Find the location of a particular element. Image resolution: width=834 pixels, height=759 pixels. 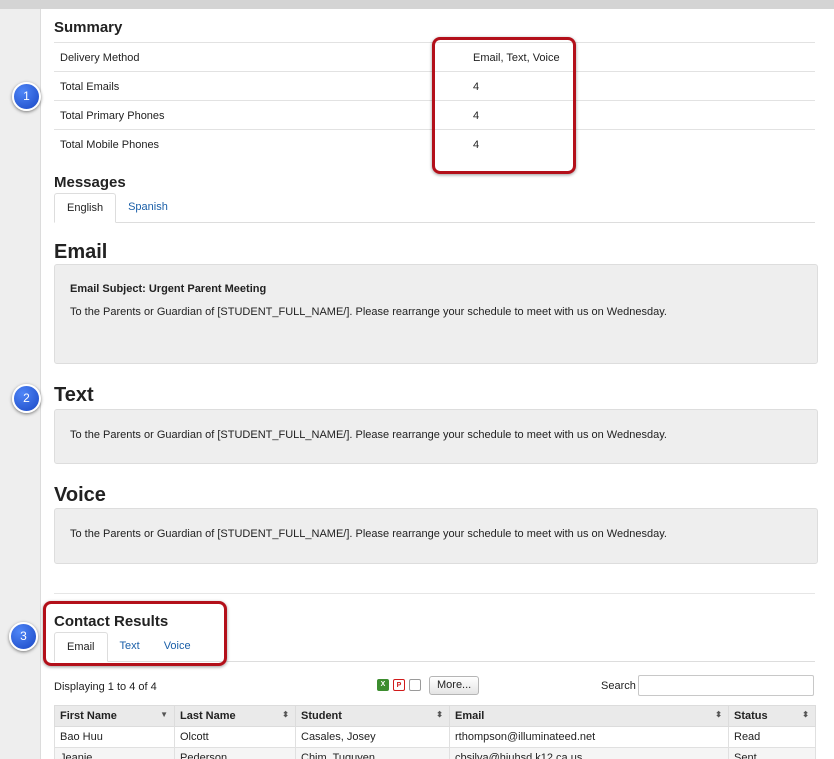

summary-label: Total Mobile Phones is located at coordinates (110, 145).